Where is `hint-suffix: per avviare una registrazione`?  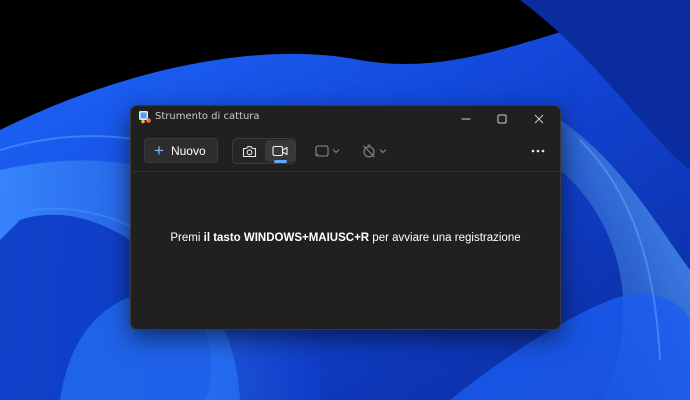
hint-suffix: per avviare una registrazione is located at coordinates (445, 238).